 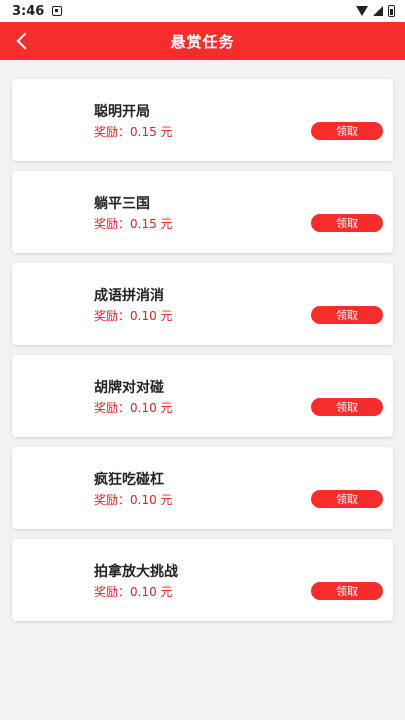 What do you see at coordinates (202, 488) in the screenshot?
I see `task-card: 疯狂吃碰杠 奖励：0.10 元 领取` at bounding box center [202, 488].